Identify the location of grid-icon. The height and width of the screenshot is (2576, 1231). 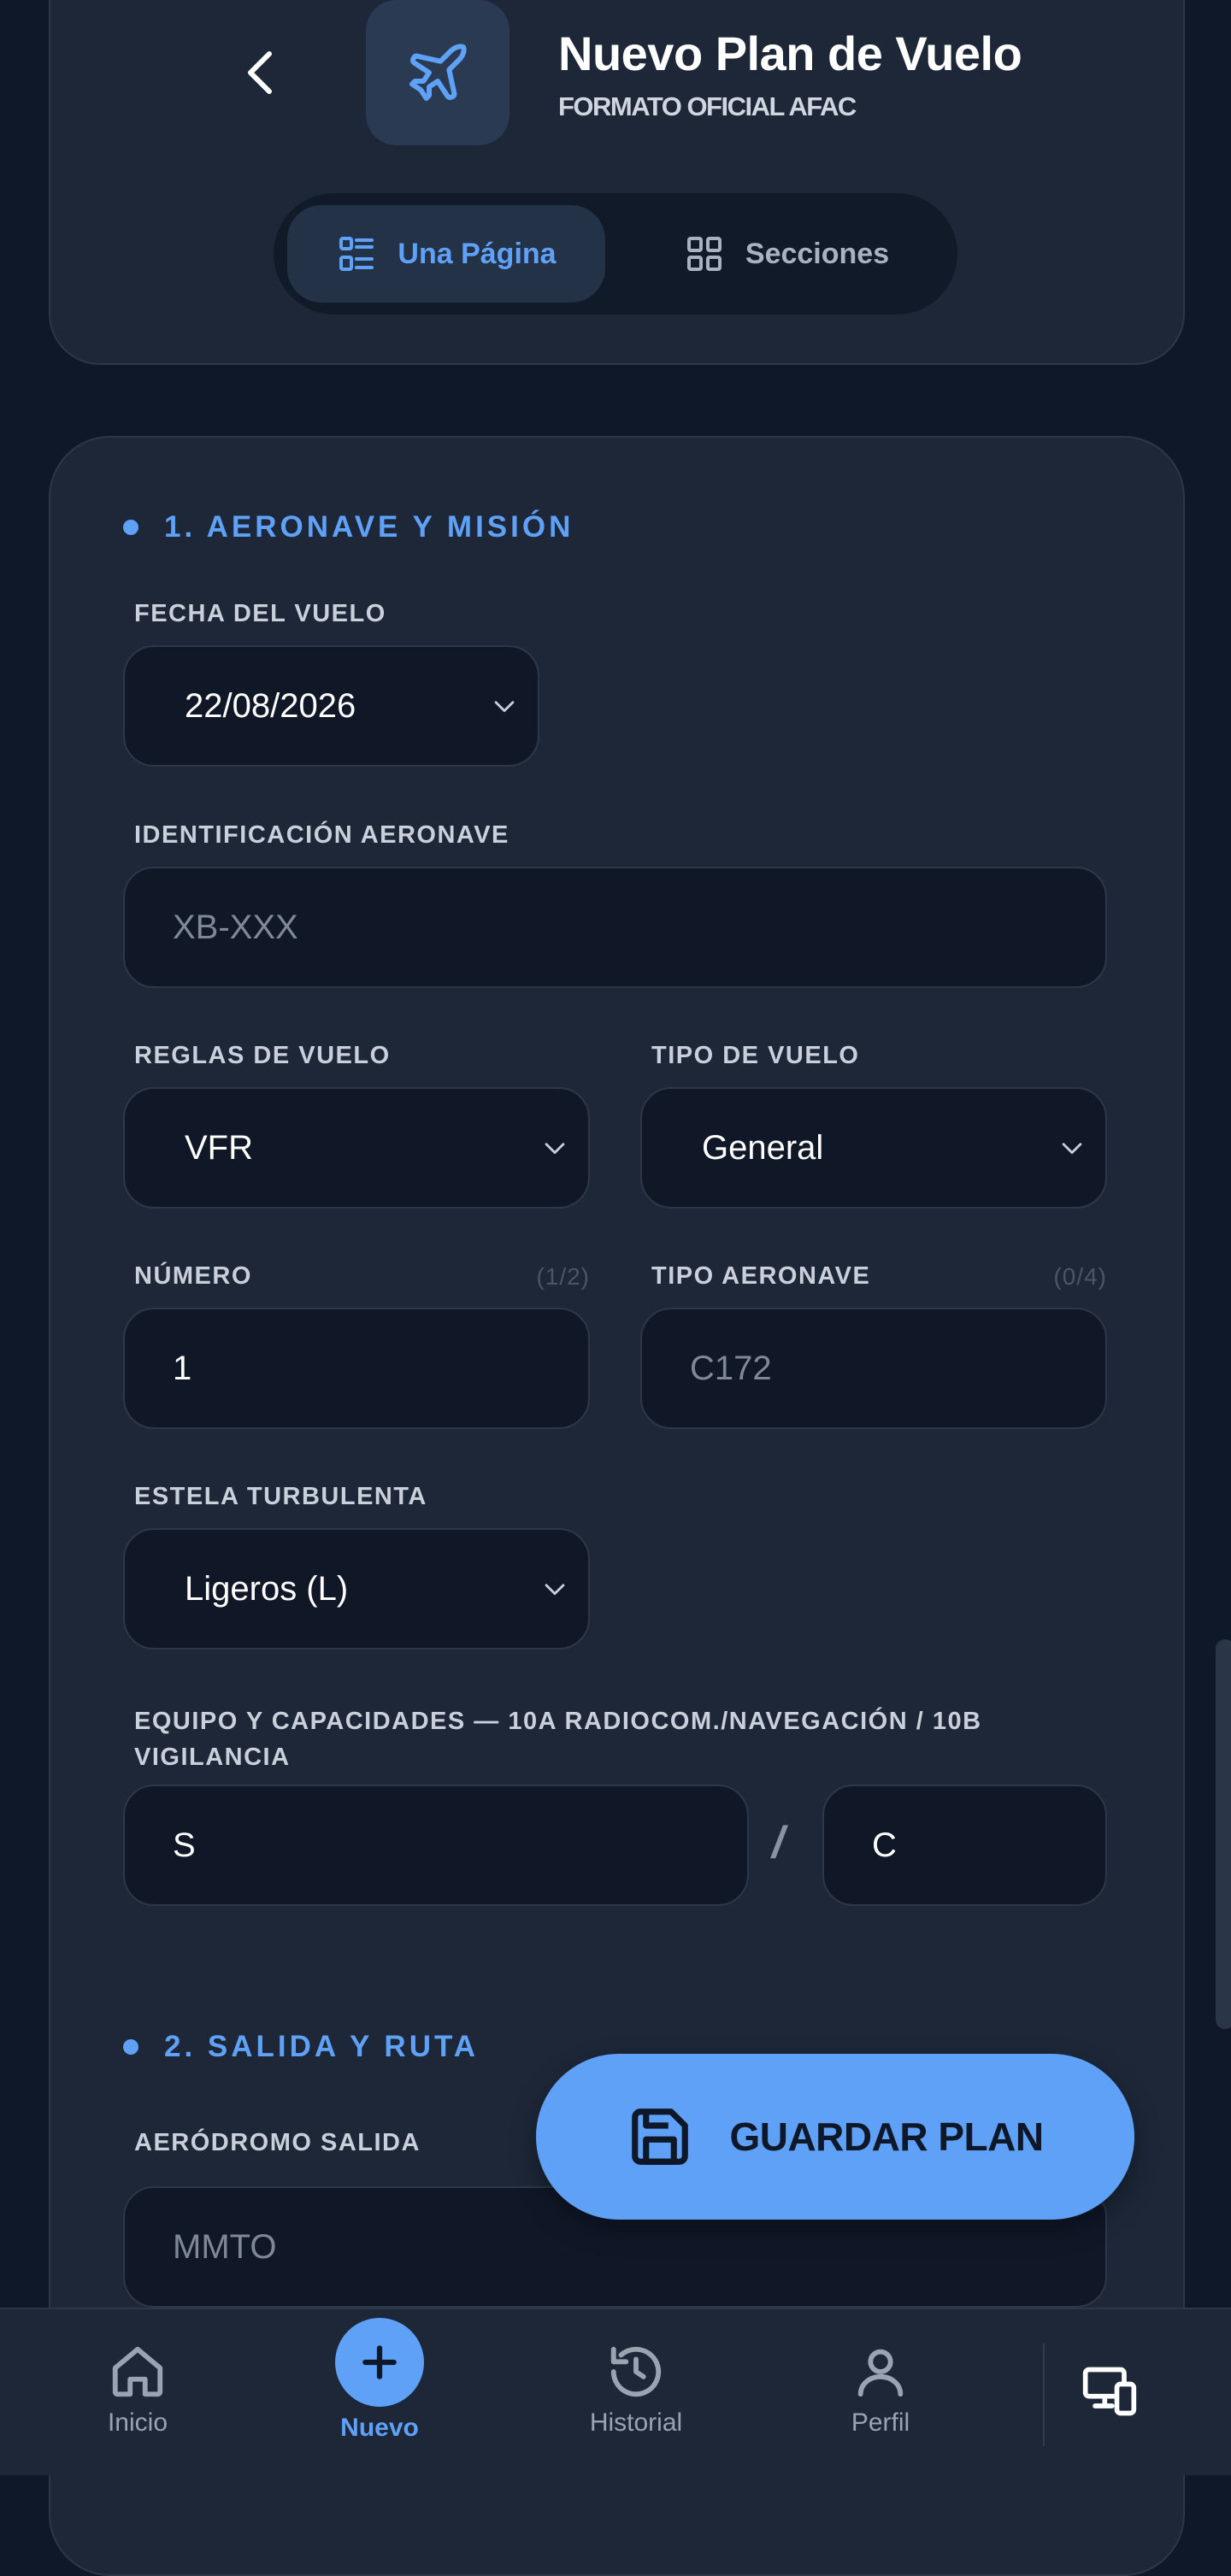
(704, 254).